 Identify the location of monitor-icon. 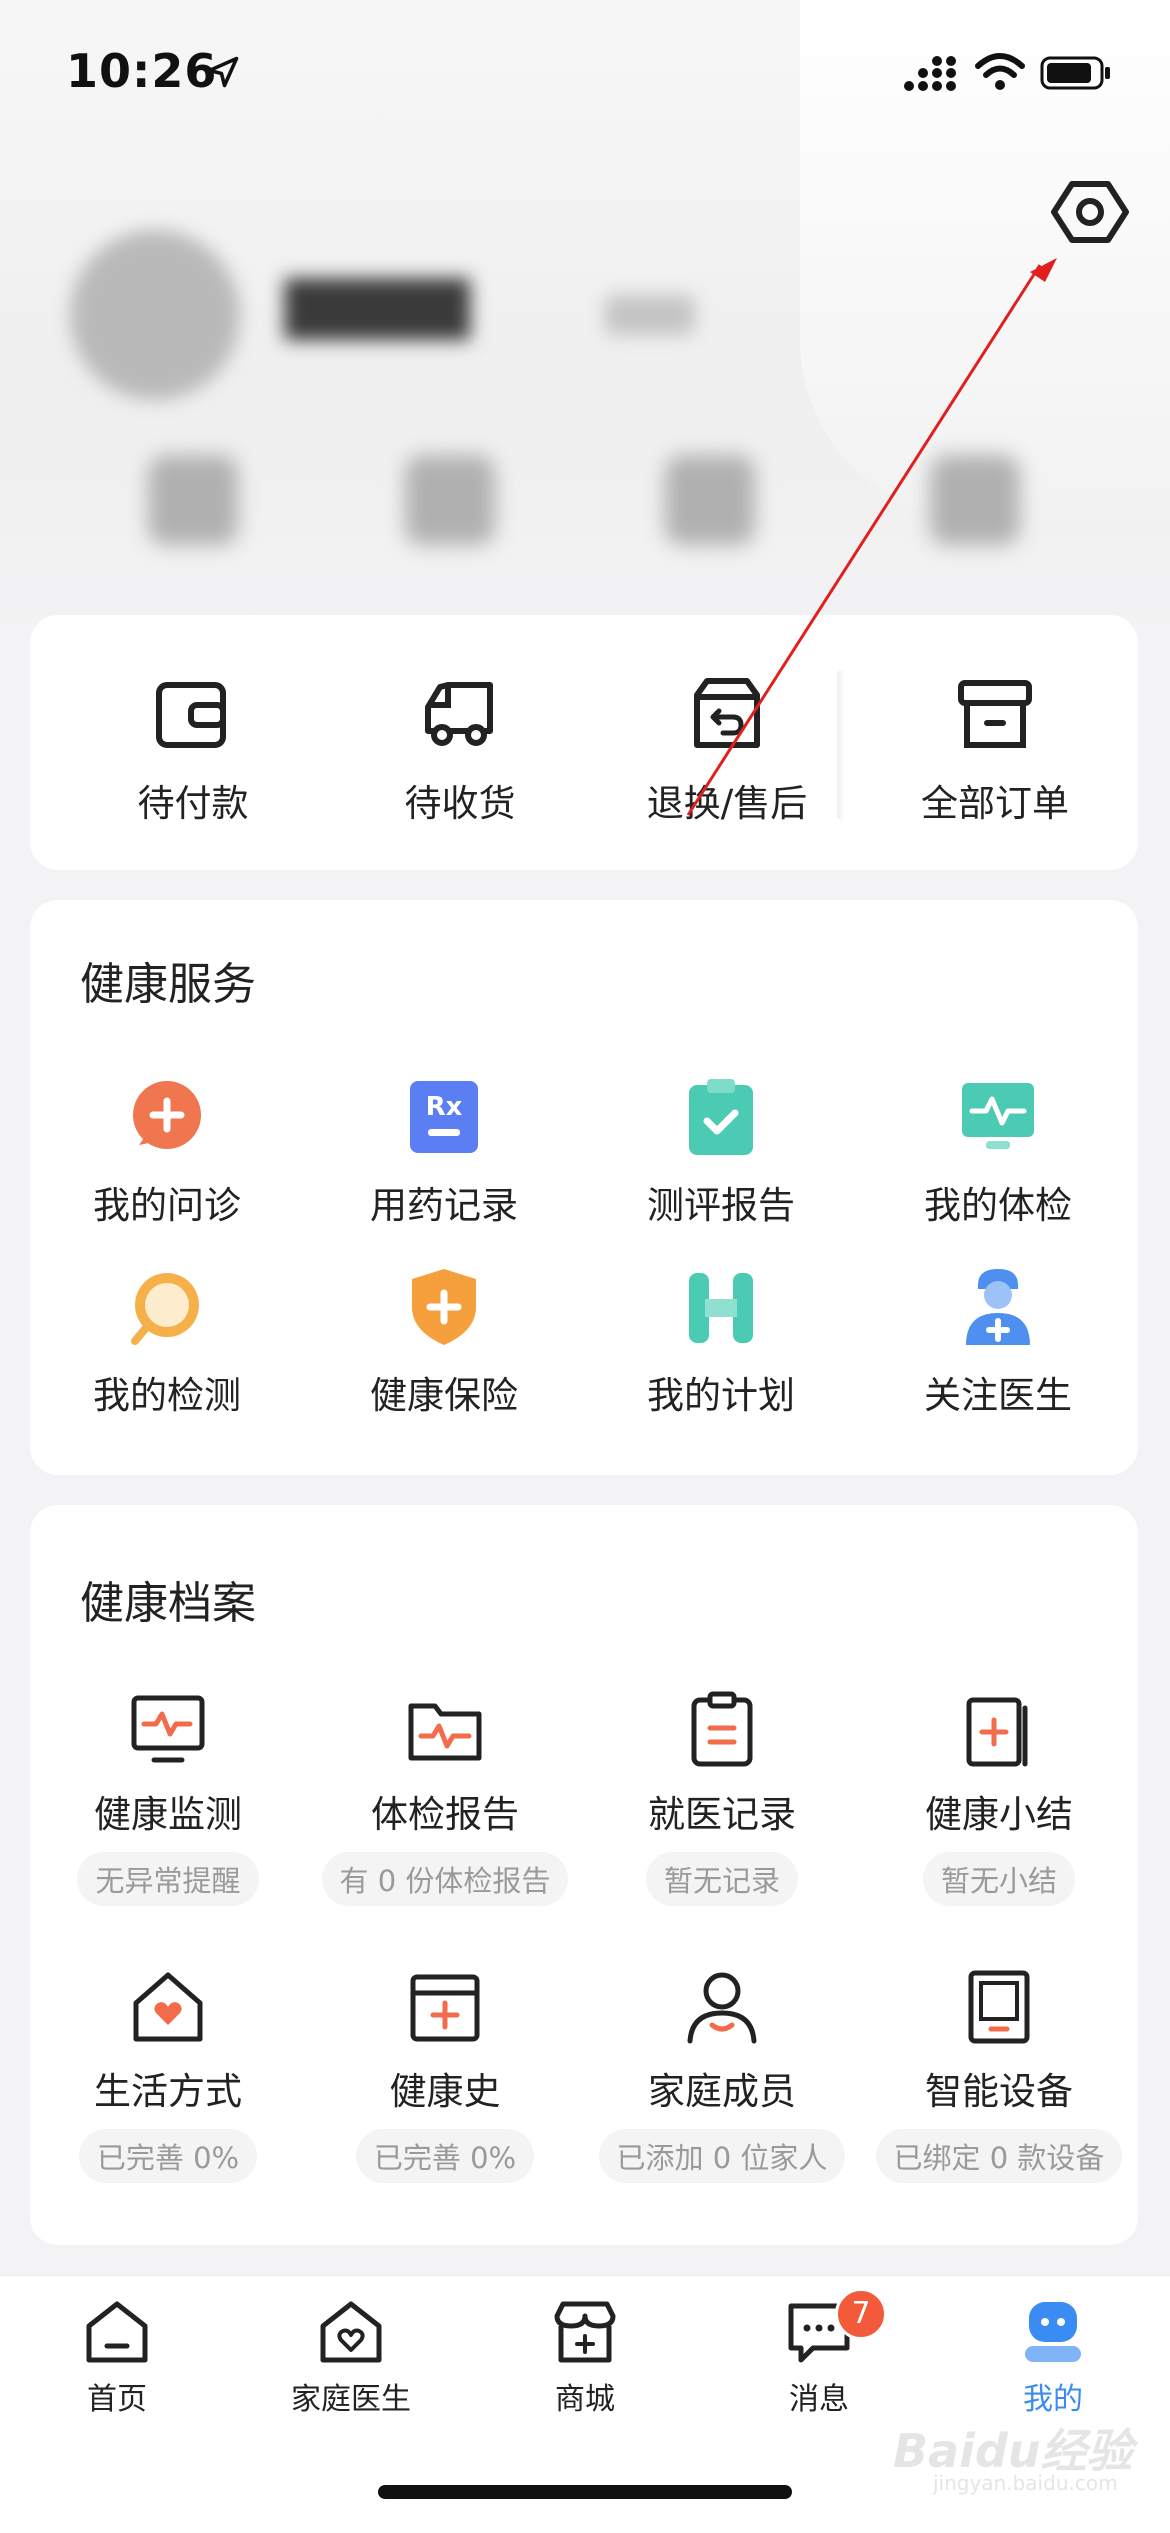
(168, 1729).